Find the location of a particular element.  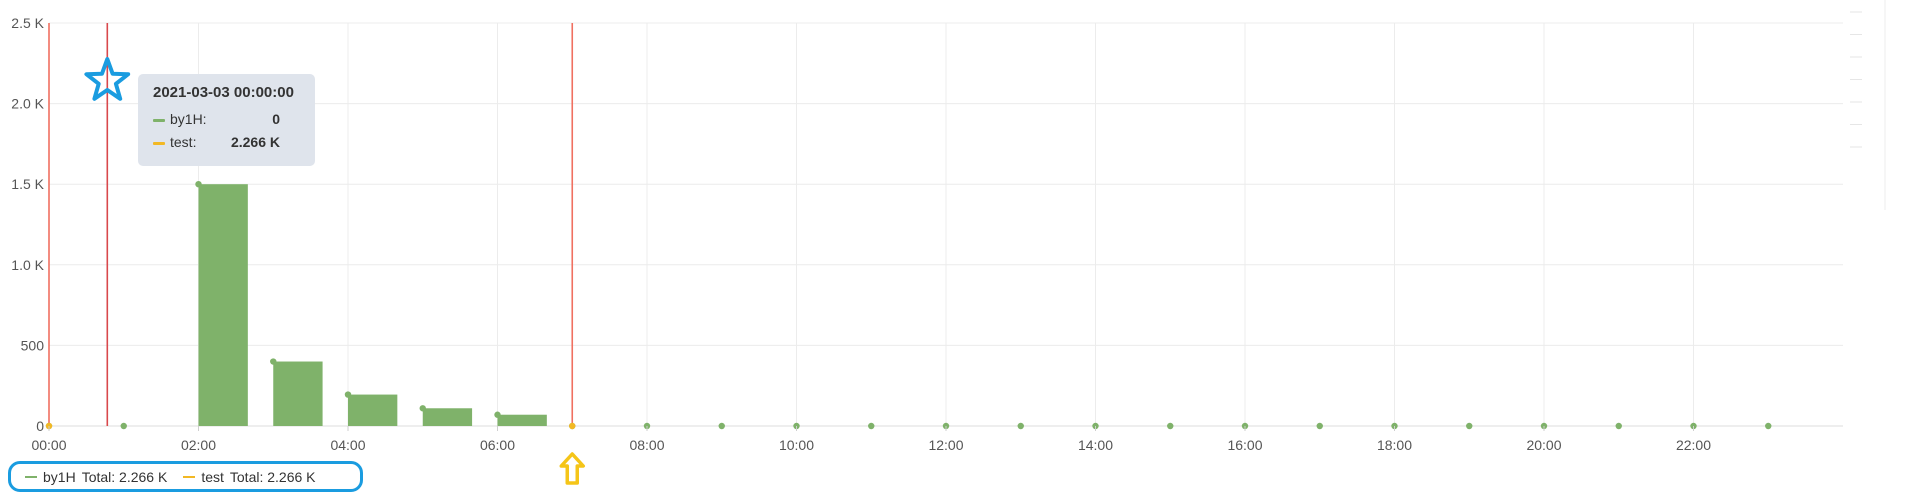

x-tick-label: 02:00 is located at coordinates (198, 445).